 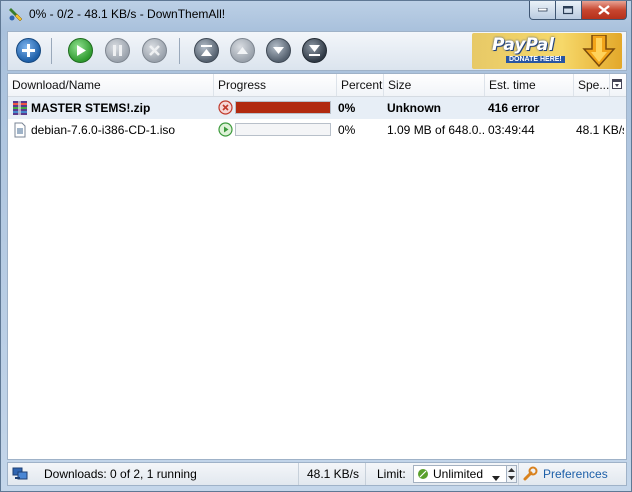 What do you see at coordinates (600, 130) in the screenshot?
I see `download-speed: 48.1 KB/s` at bounding box center [600, 130].